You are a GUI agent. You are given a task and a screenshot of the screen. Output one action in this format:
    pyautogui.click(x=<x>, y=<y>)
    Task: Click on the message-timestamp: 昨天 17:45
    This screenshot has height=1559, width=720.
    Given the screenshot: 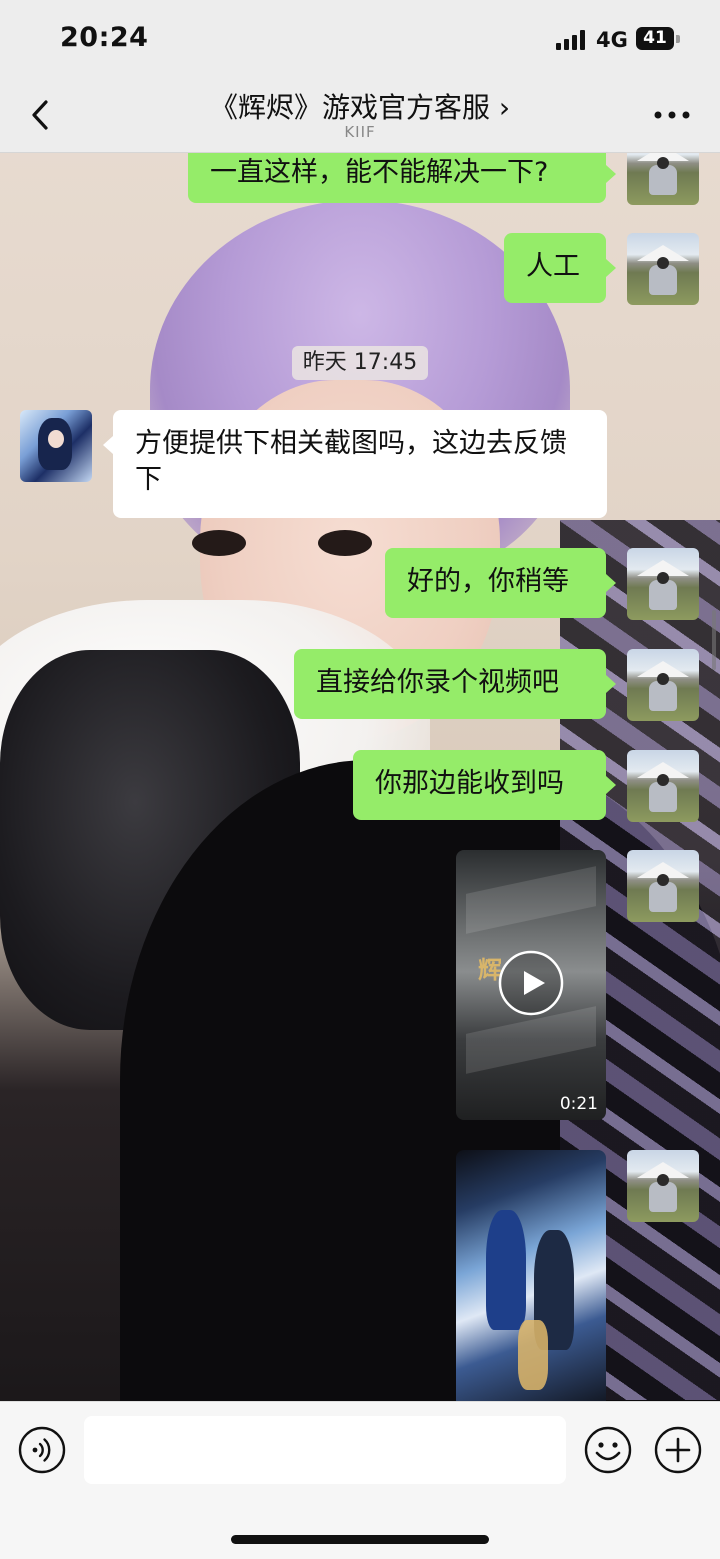 What is the action you would take?
    pyautogui.click(x=360, y=363)
    